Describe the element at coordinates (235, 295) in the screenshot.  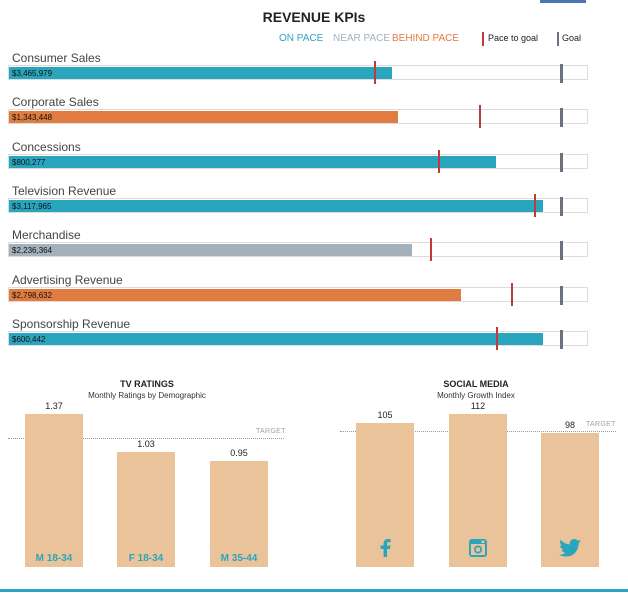
I see `kpi-value-bar: $2,798,632` at that location.